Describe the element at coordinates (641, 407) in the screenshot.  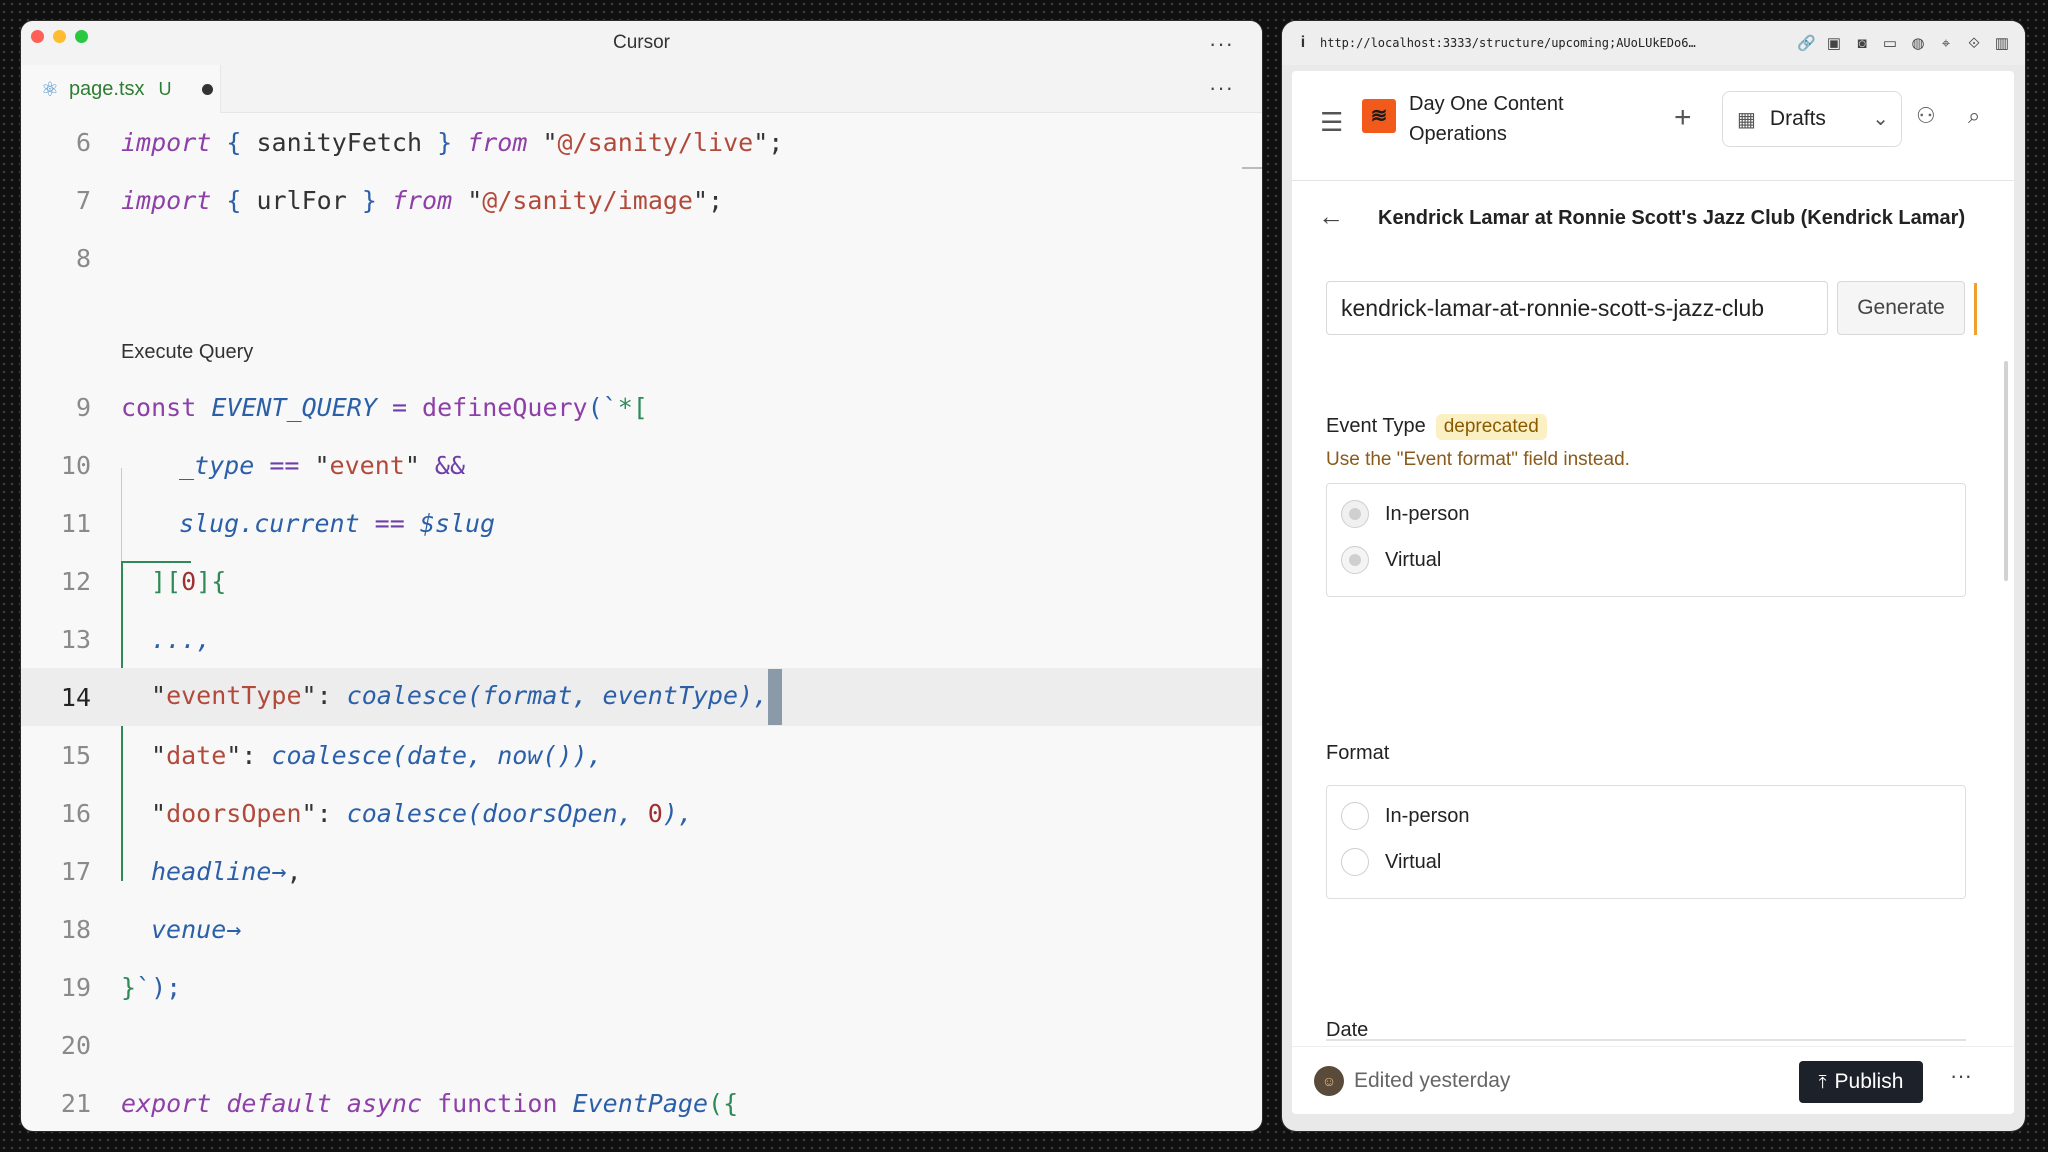
I see `code-line-9: 9 const EVENT_QUERY = defineQuery(`*[` at that location.